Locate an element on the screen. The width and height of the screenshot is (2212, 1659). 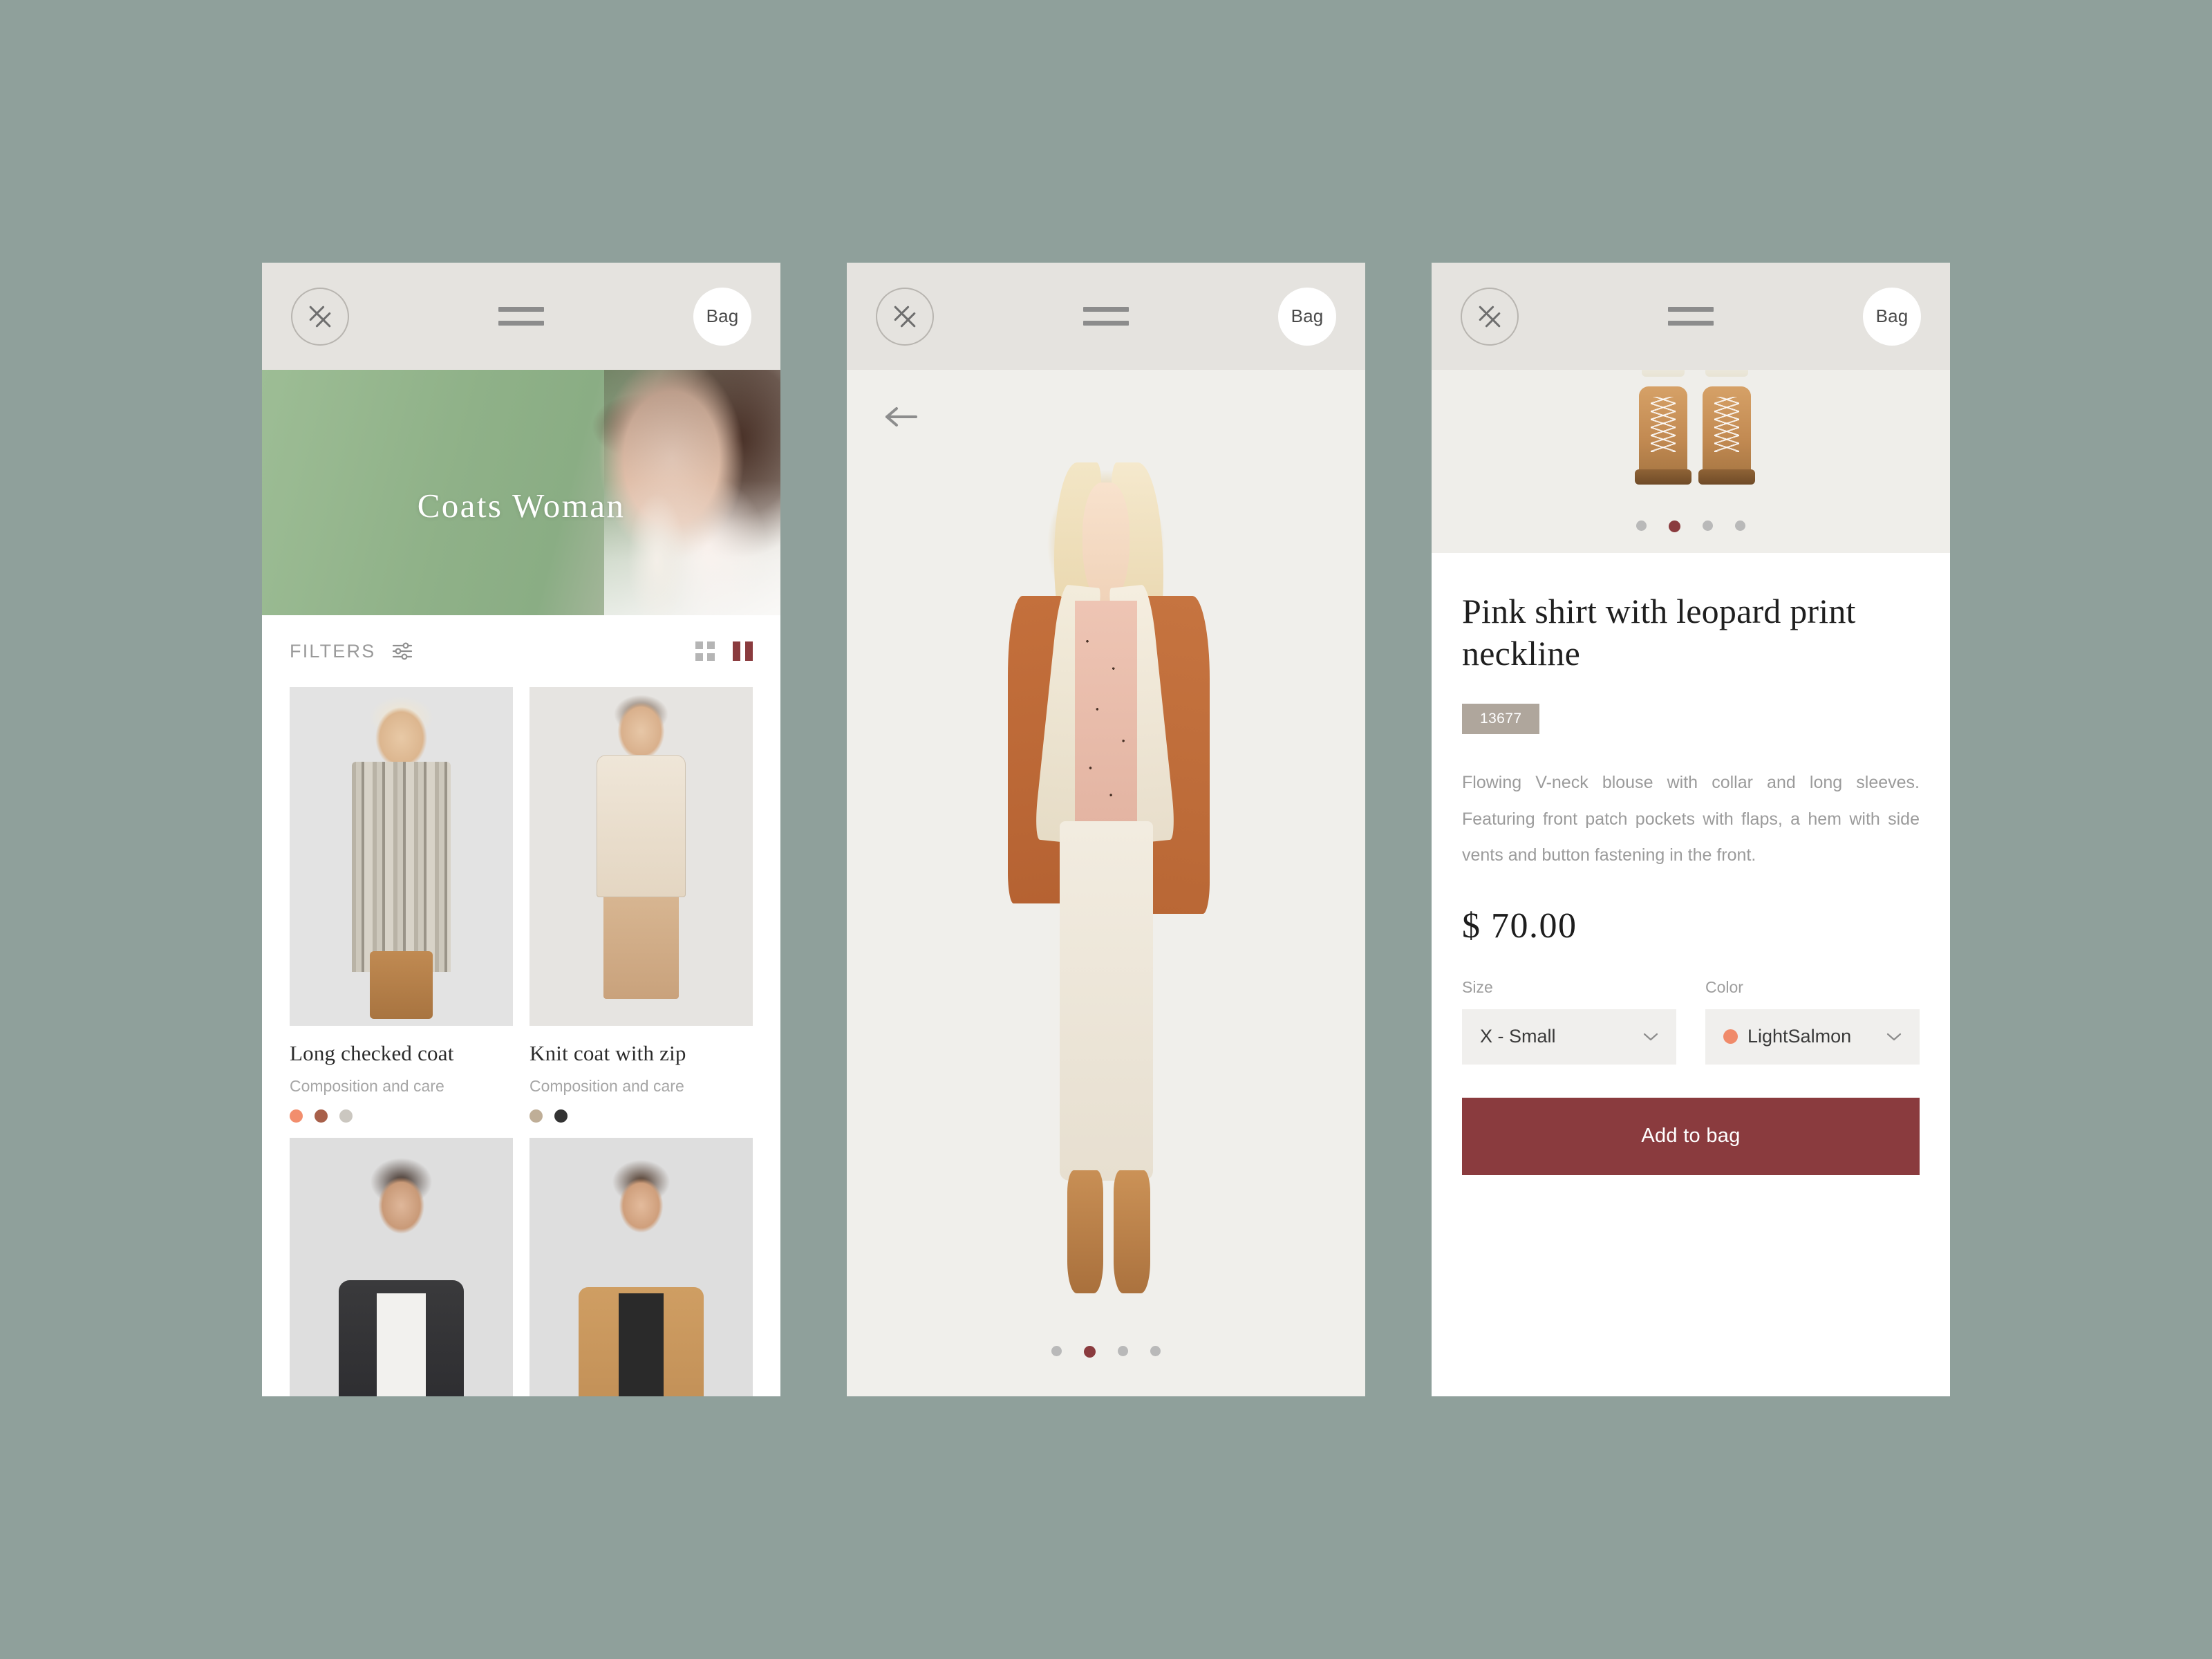
sock-right is located at coordinates (1727, 373).